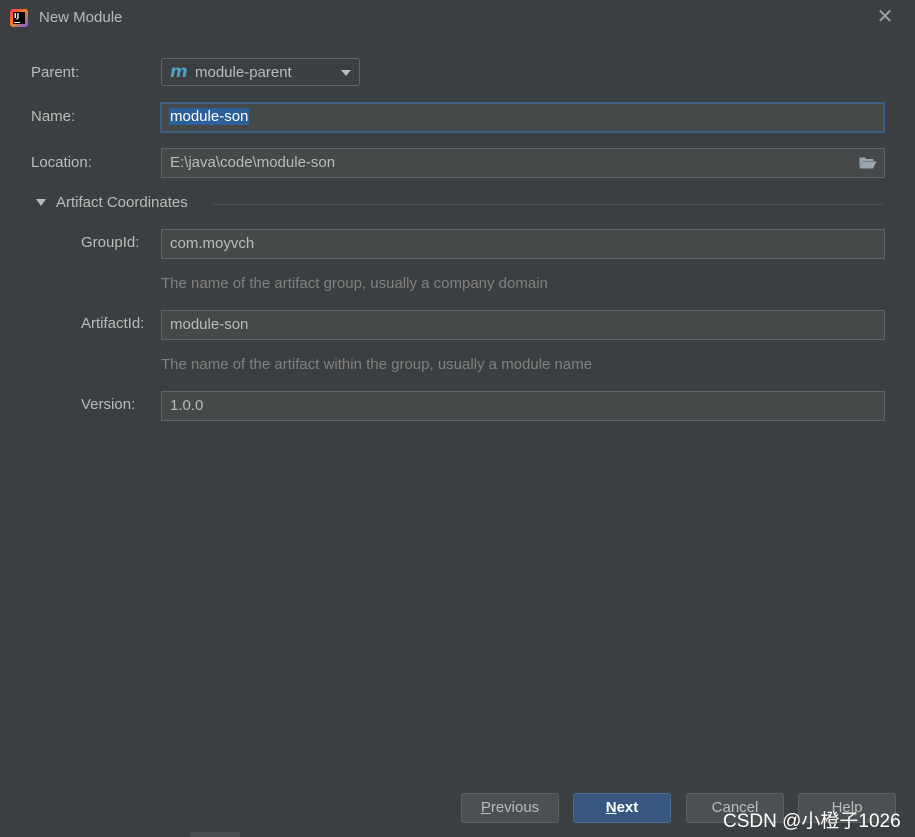  I want to click on location-label: Location:, so click(61, 162).